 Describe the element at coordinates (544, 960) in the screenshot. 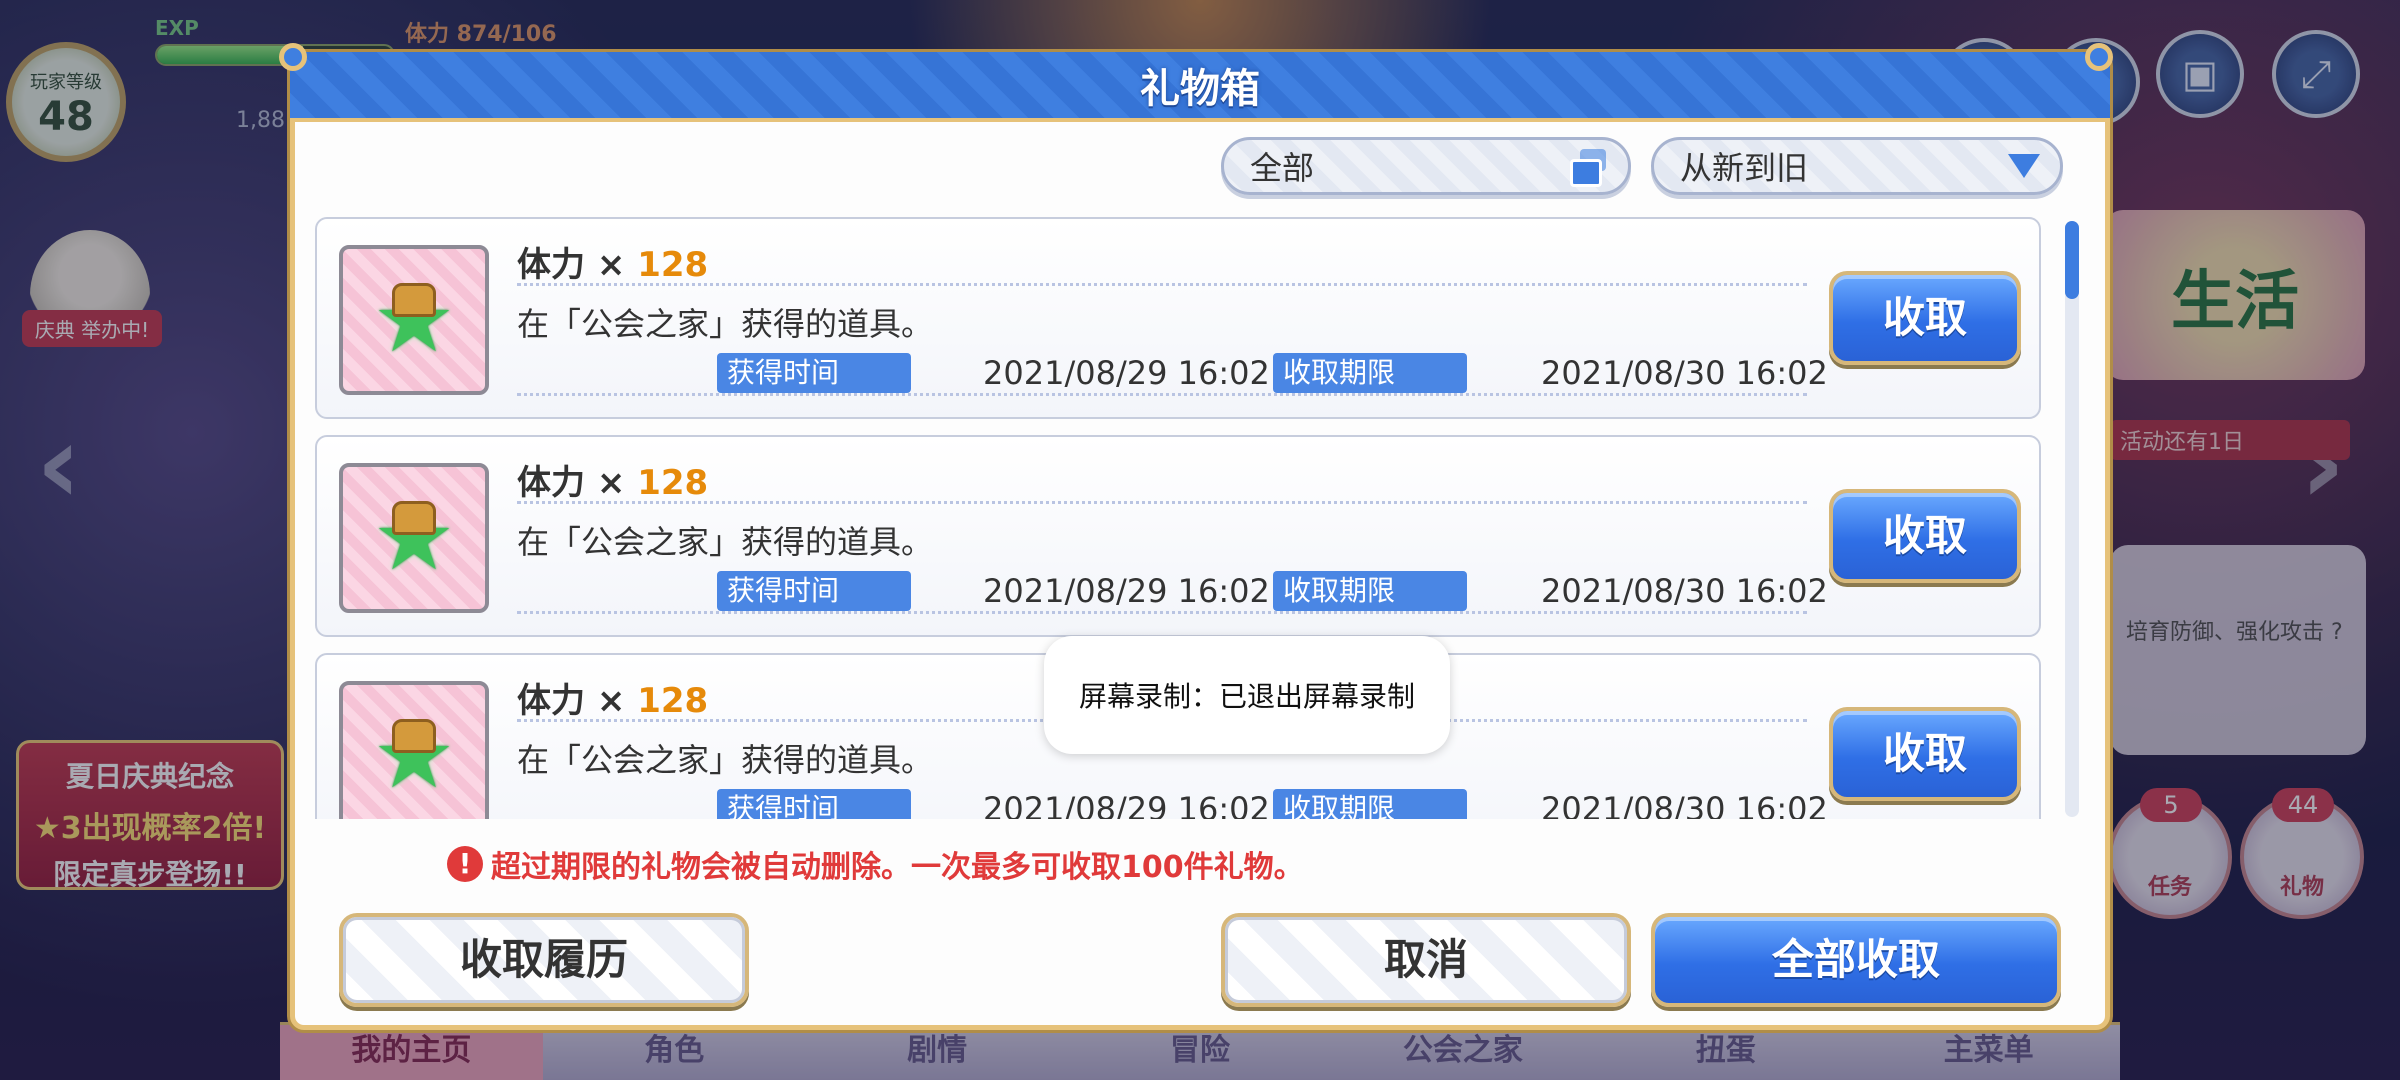

I see `claim-history-button: 收取履历` at that location.